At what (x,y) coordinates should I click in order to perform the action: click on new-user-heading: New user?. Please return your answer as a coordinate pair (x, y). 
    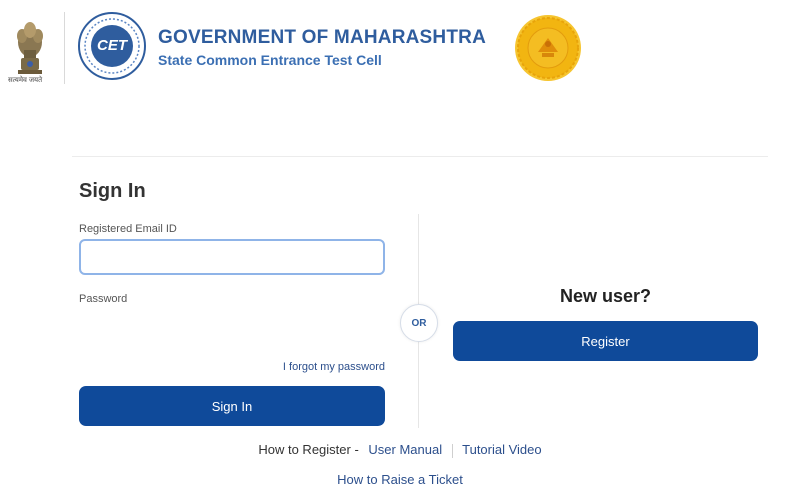
    Looking at the image, I should click on (605, 296).